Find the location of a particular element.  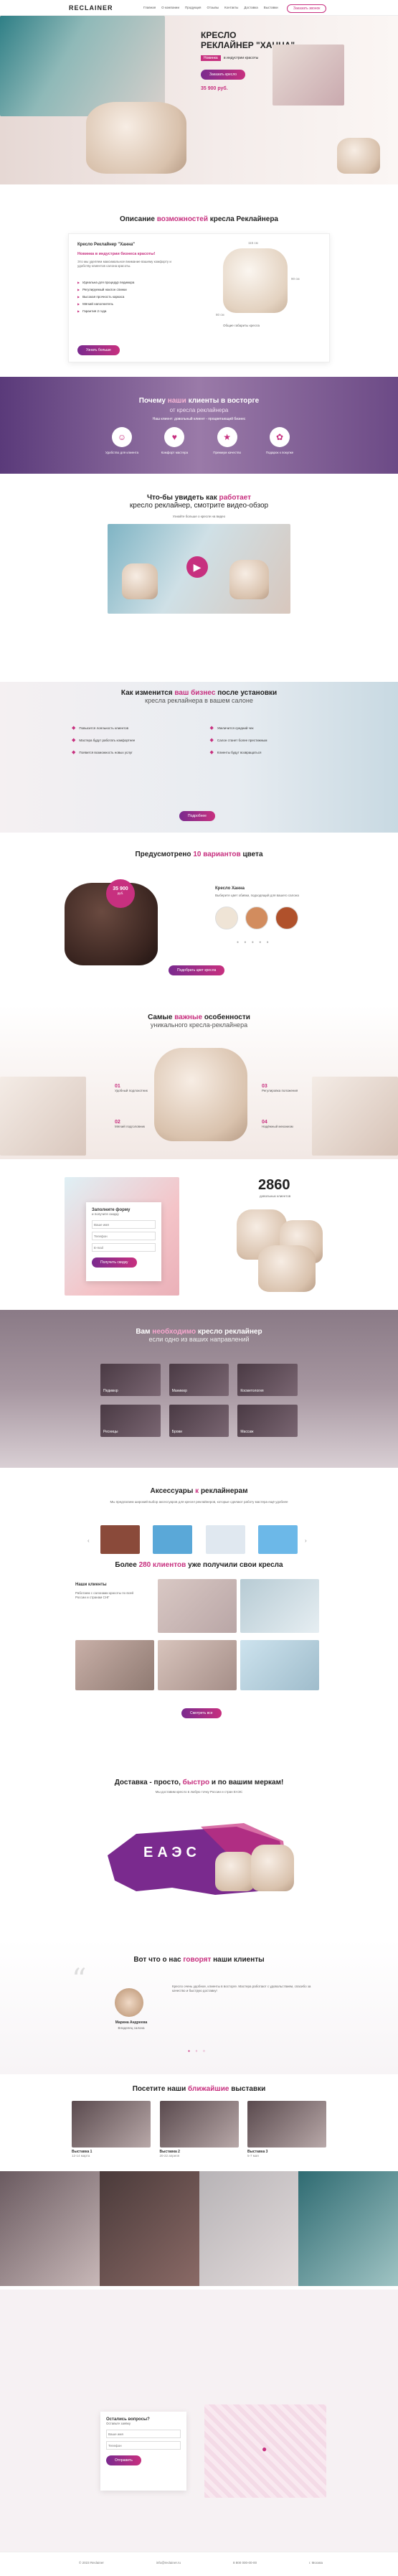

change-more-button: Подробнее is located at coordinates (197, 816).